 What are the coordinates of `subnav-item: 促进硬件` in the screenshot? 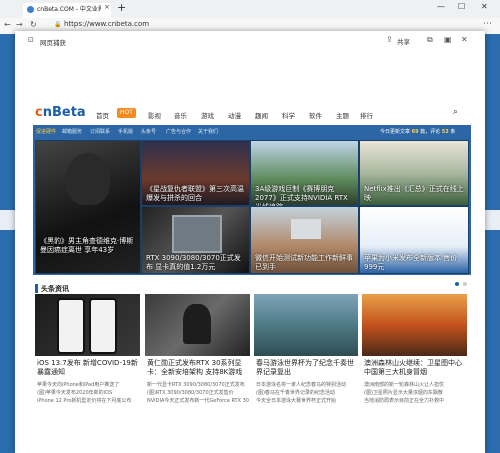 It's located at (46, 131).